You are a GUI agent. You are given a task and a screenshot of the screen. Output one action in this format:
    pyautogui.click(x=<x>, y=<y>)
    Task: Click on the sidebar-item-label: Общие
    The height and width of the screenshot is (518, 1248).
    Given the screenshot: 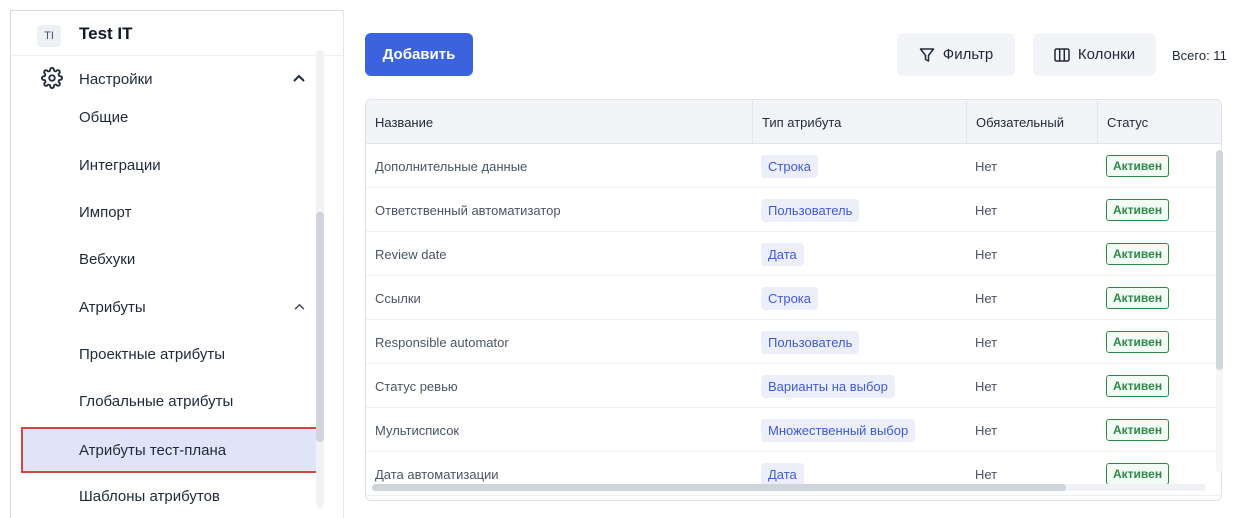 What is the action you would take?
    pyautogui.click(x=104, y=117)
    